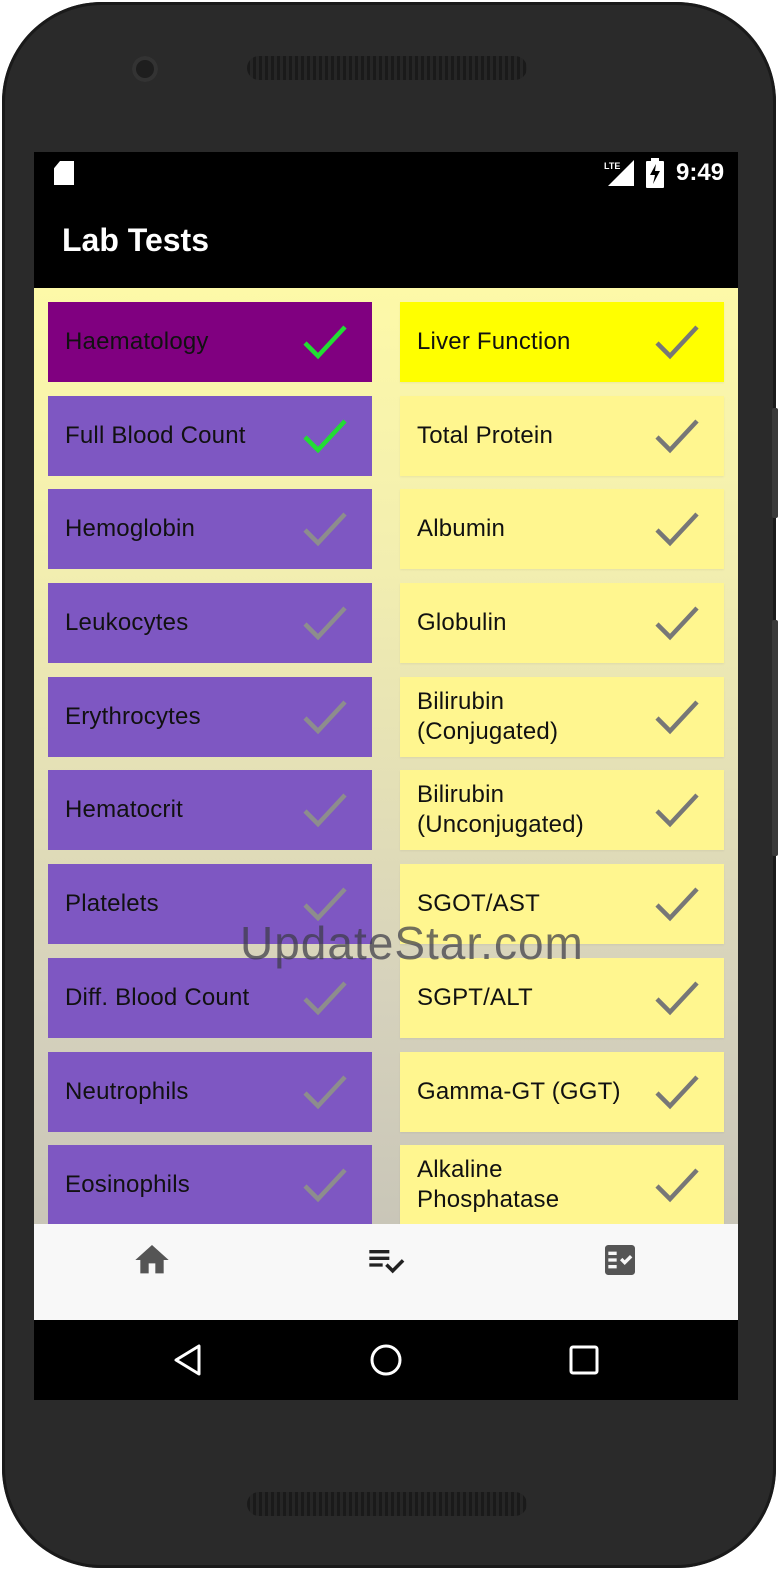 Image resolution: width=780 pixels, height=1573 pixels. Describe the element at coordinates (619, 173) in the screenshot. I see `lte-signal-icon: LTE` at that location.